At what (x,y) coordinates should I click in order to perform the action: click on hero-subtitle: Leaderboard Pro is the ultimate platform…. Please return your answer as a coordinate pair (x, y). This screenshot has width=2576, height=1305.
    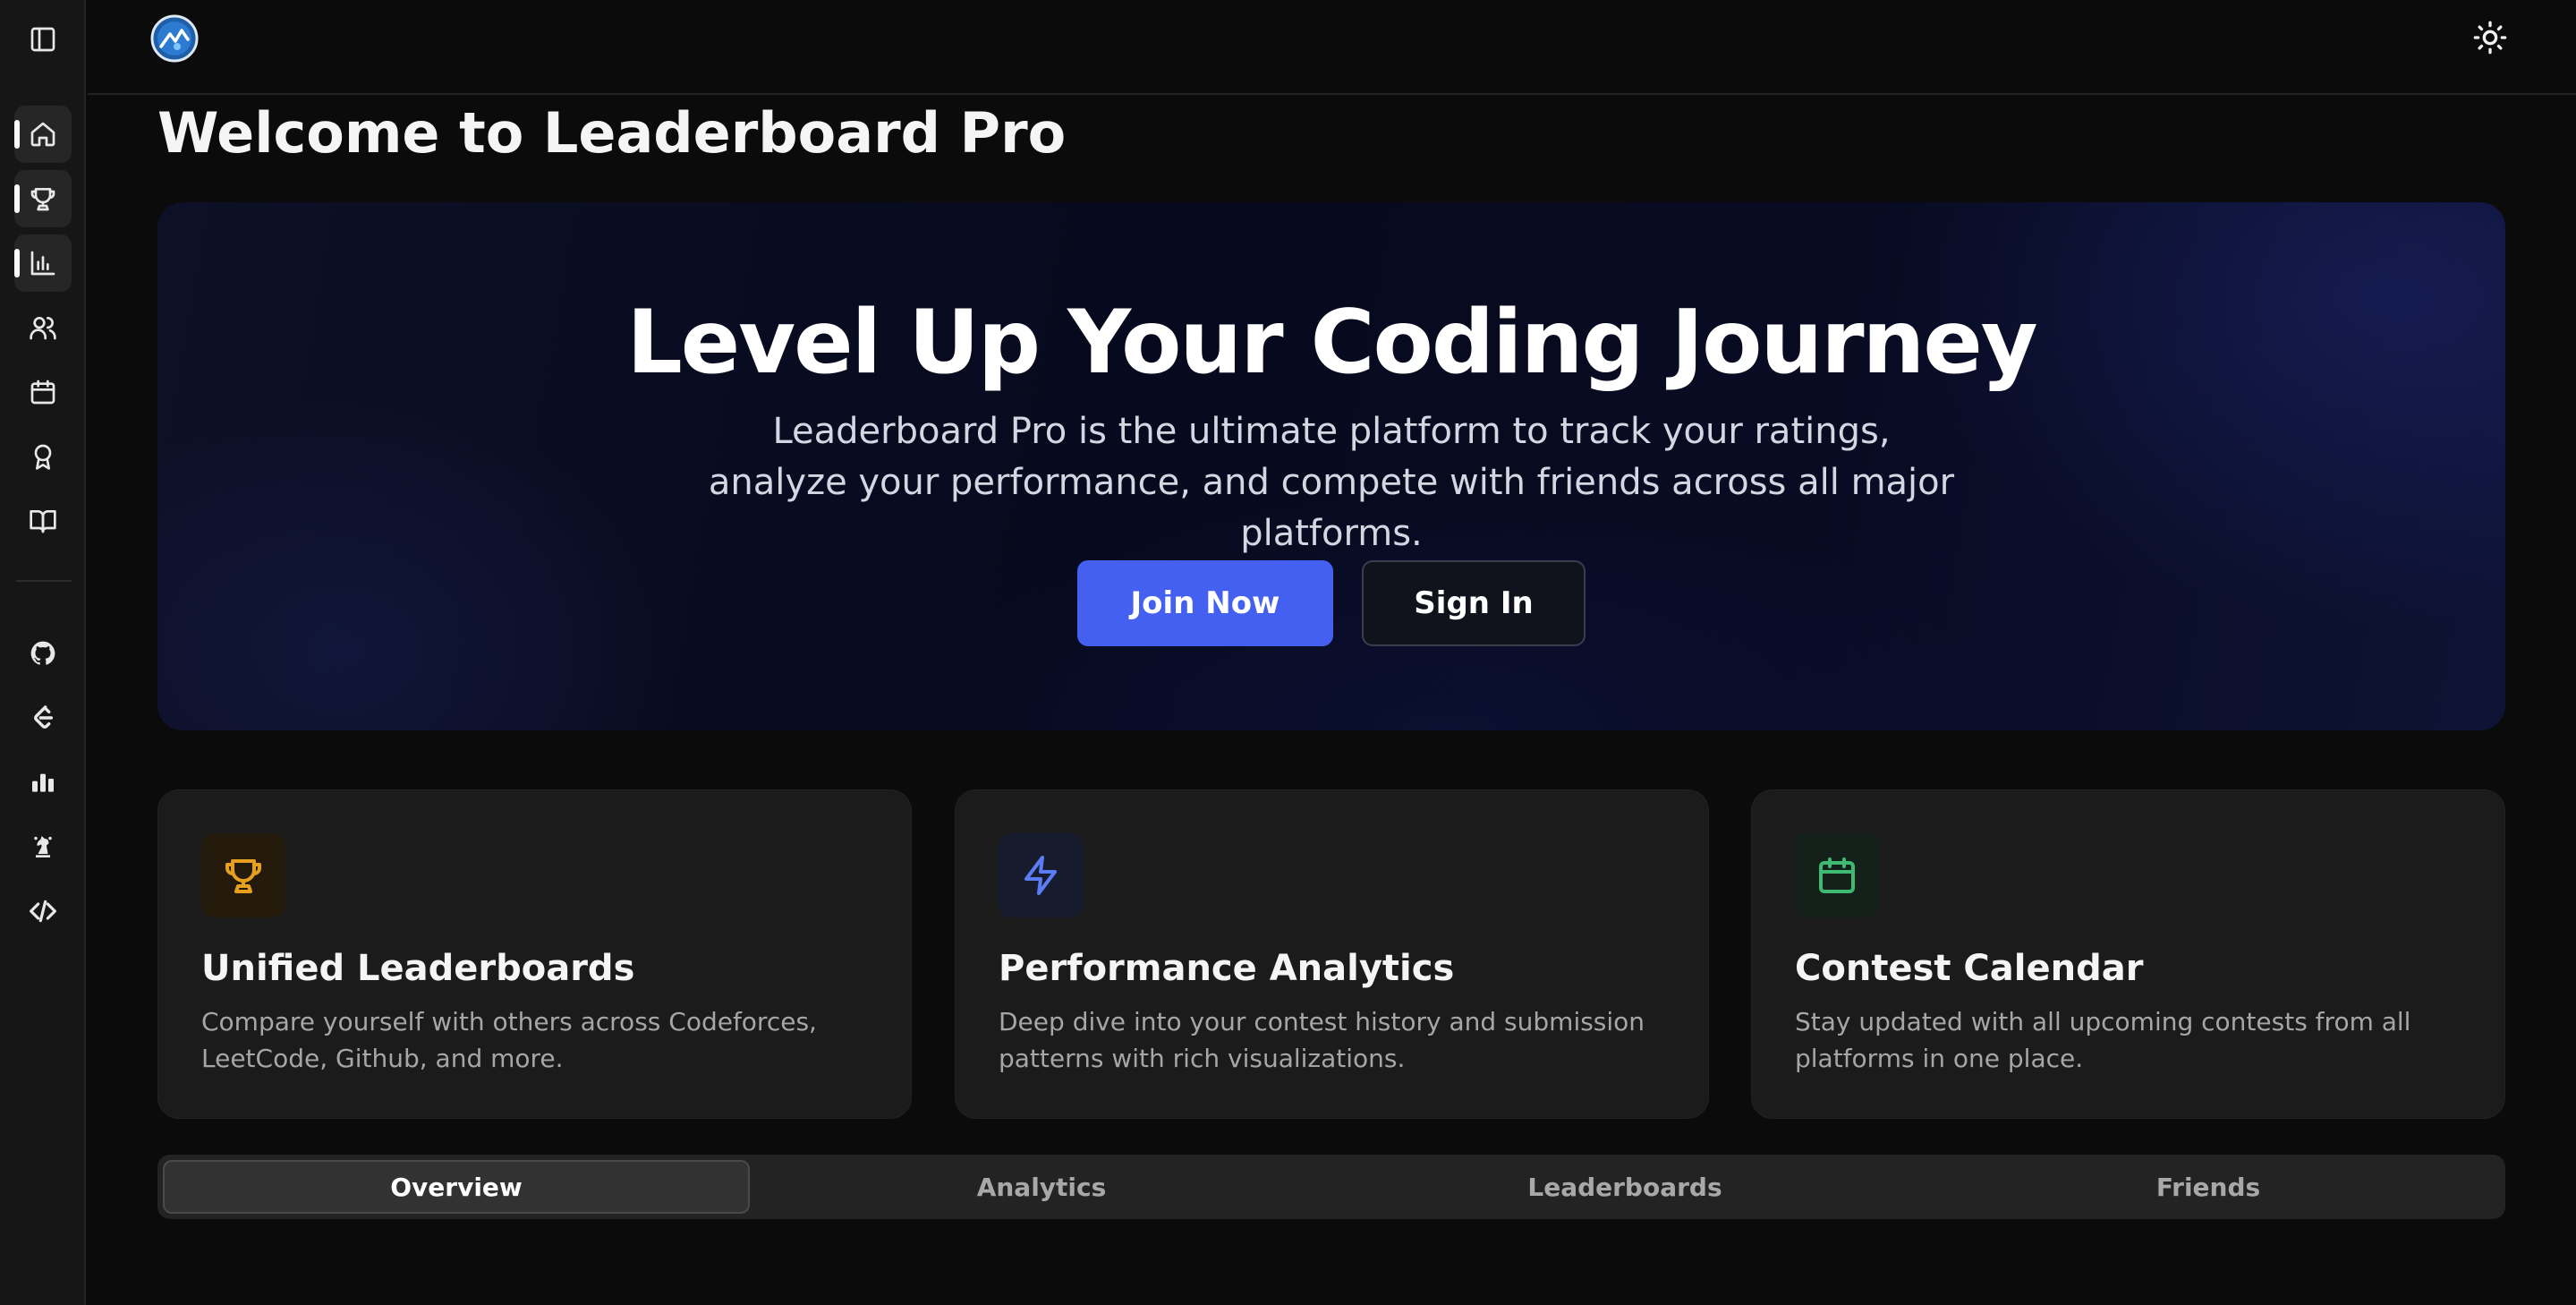
    Looking at the image, I should click on (1331, 482).